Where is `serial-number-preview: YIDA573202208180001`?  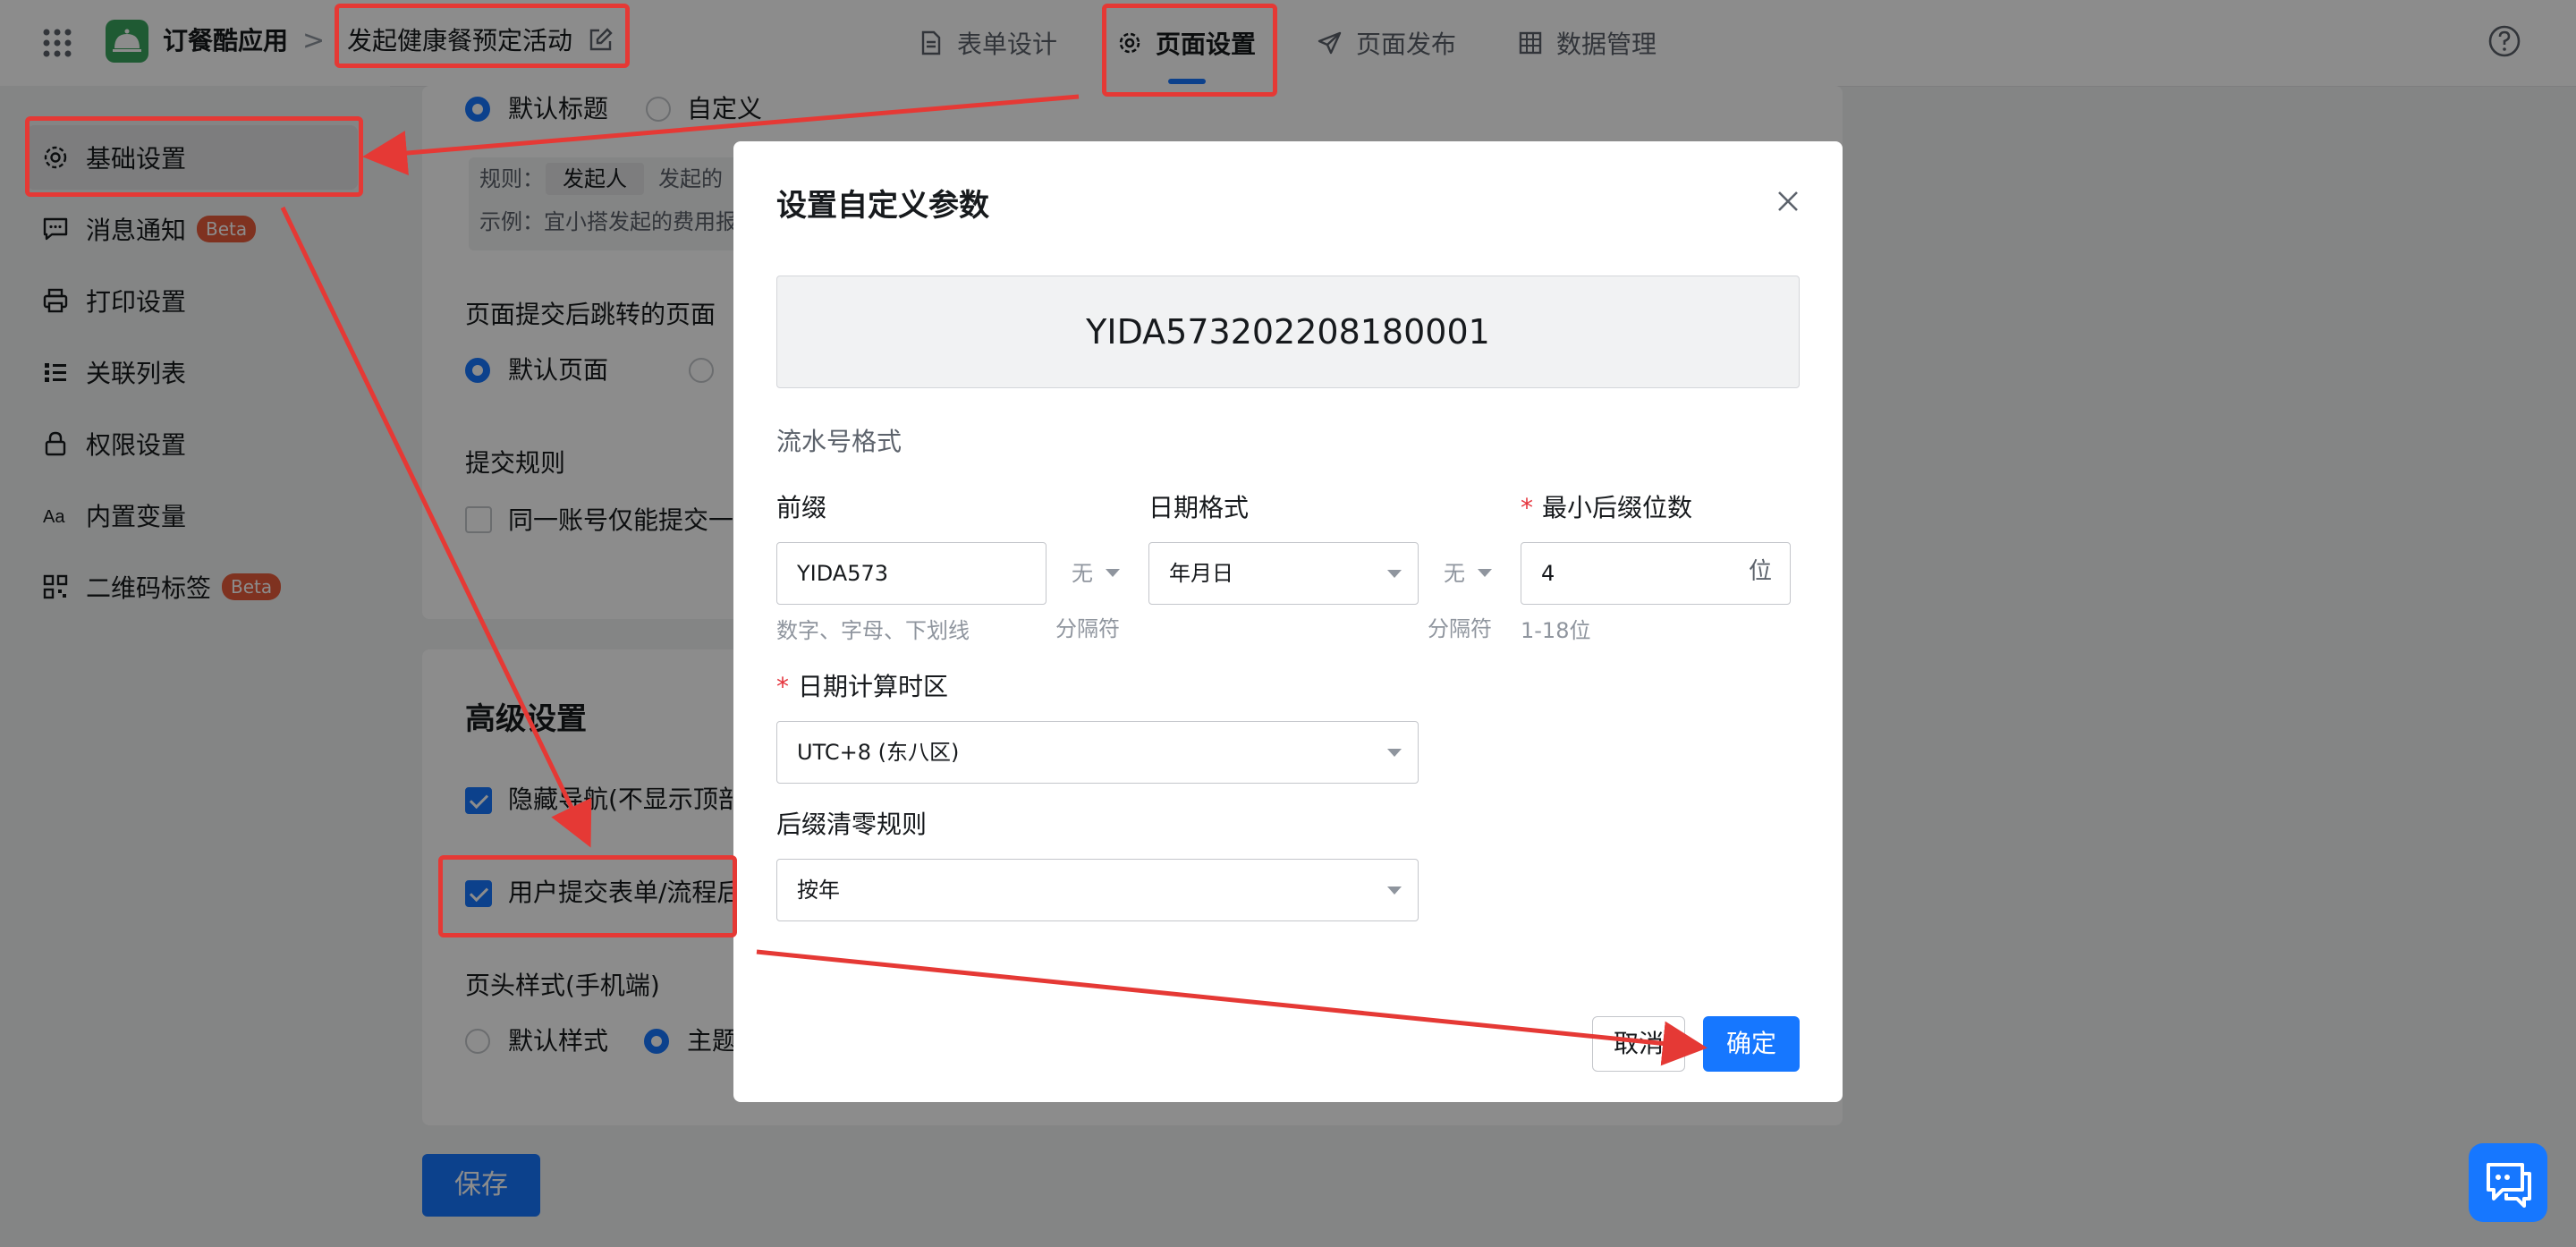
serial-number-preview: YIDA573202208180001 is located at coordinates (1288, 332).